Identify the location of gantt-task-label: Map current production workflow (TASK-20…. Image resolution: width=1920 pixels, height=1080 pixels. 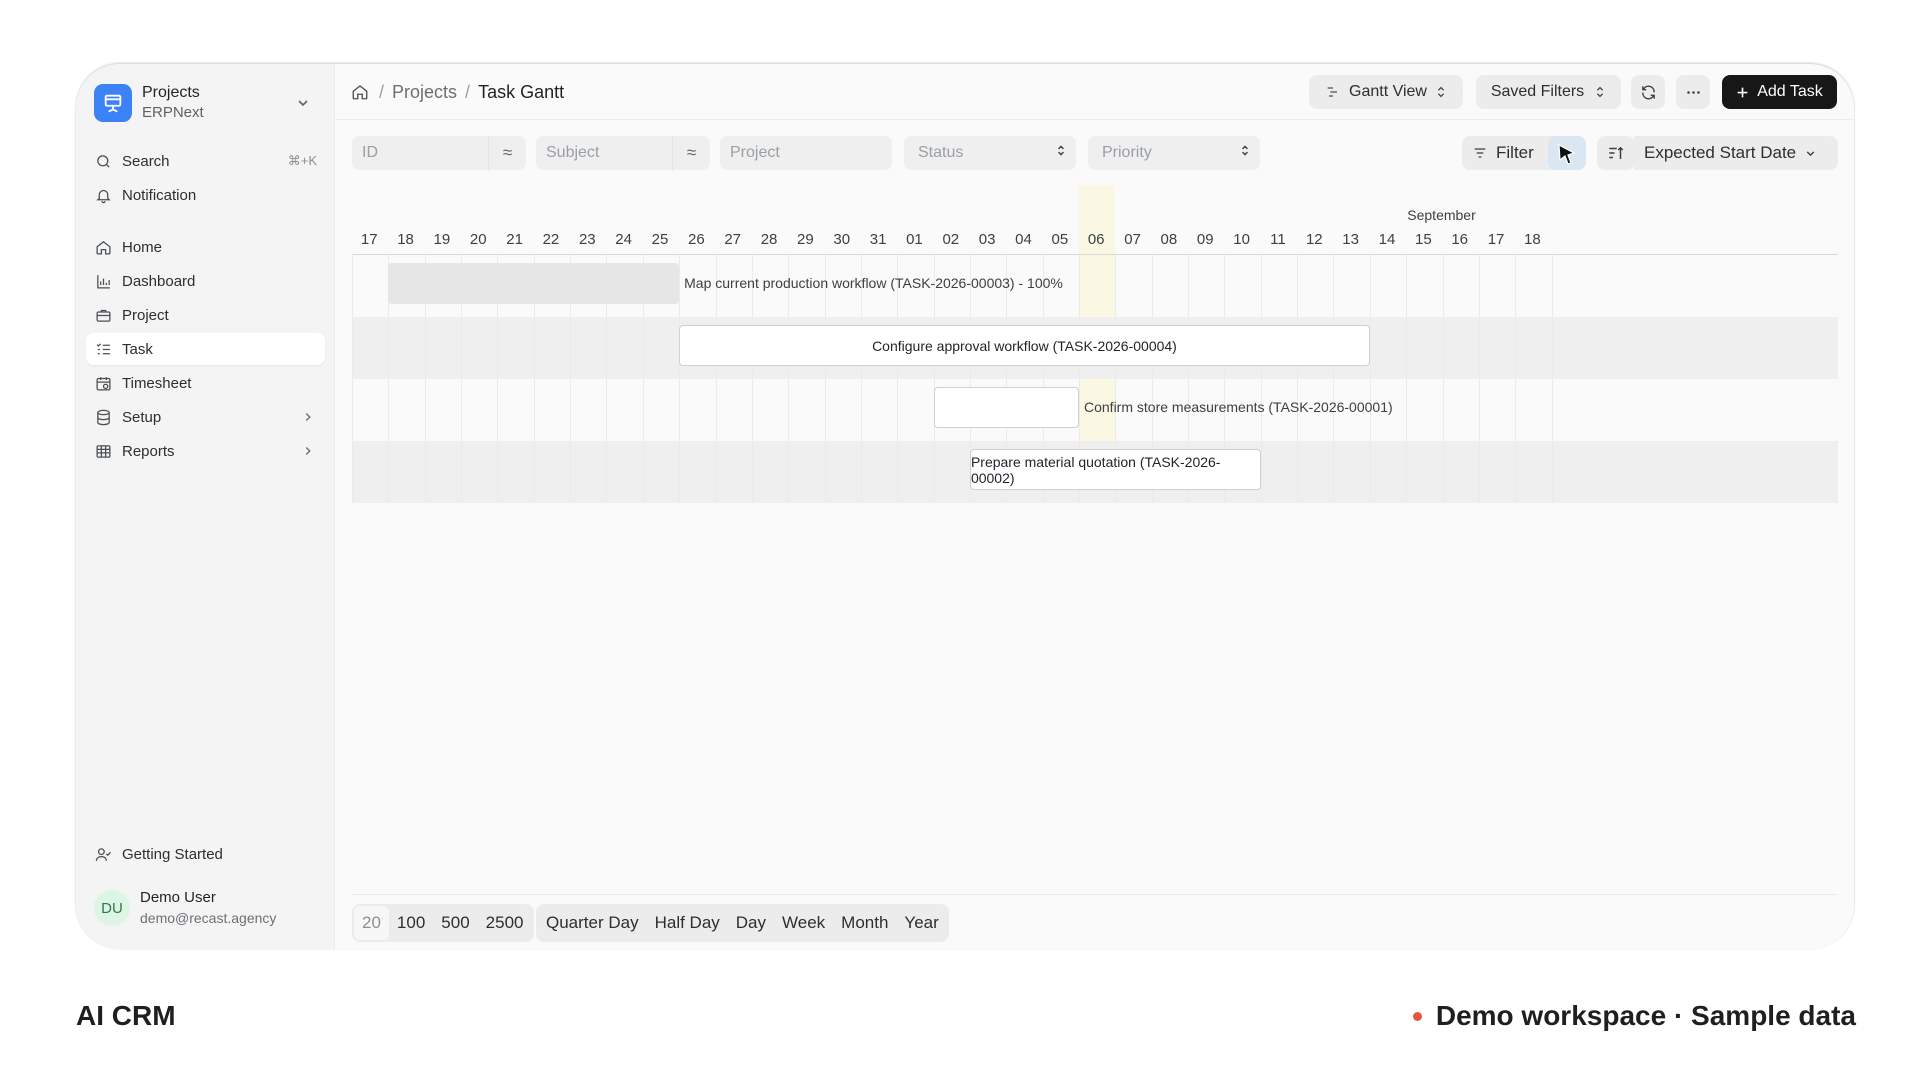
(873, 283).